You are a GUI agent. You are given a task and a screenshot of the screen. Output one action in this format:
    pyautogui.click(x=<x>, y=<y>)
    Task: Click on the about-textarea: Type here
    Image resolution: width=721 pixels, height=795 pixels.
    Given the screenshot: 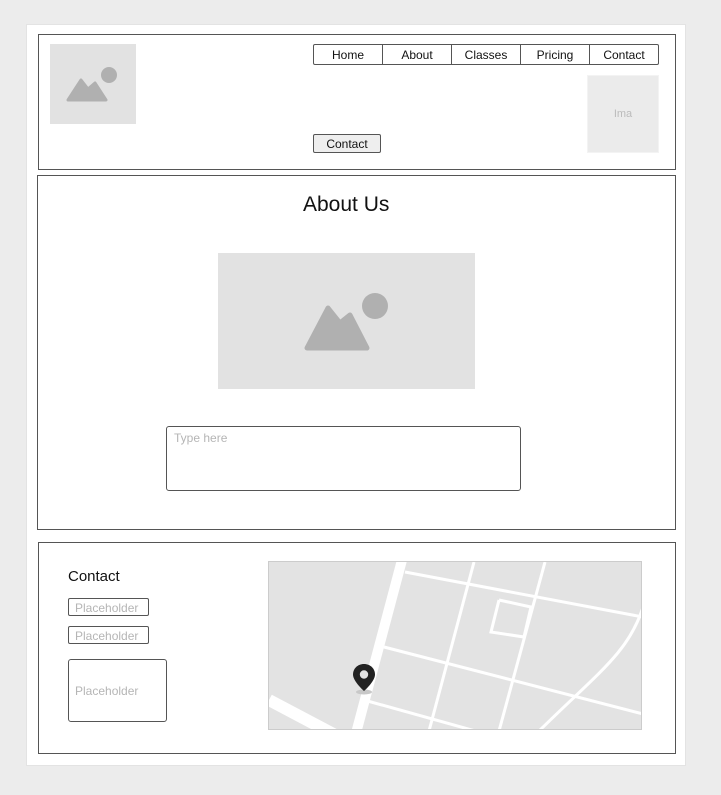 What is the action you would take?
    pyautogui.click(x=343, y=458)
    